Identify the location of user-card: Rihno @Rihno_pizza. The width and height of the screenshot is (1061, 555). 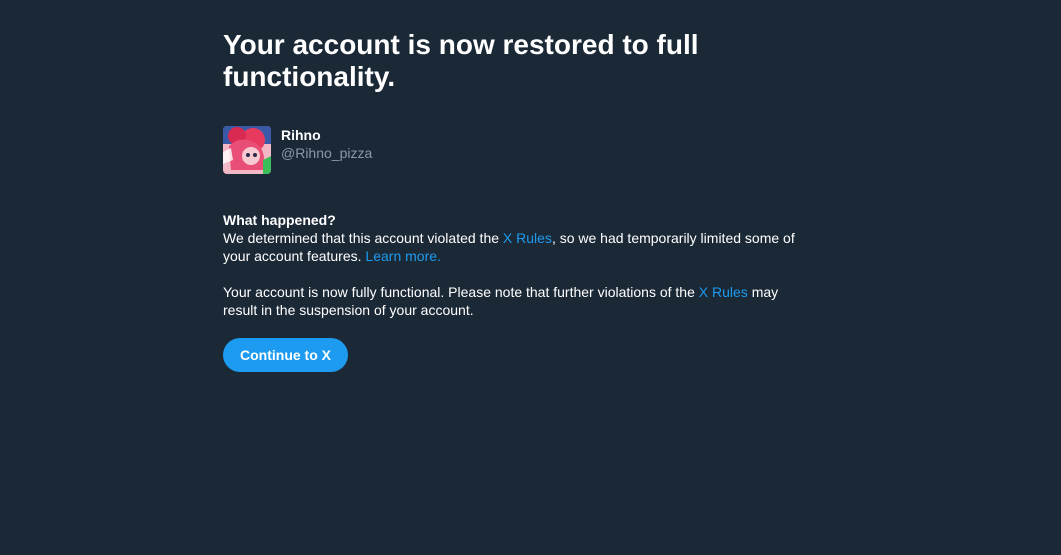
(523, 150).